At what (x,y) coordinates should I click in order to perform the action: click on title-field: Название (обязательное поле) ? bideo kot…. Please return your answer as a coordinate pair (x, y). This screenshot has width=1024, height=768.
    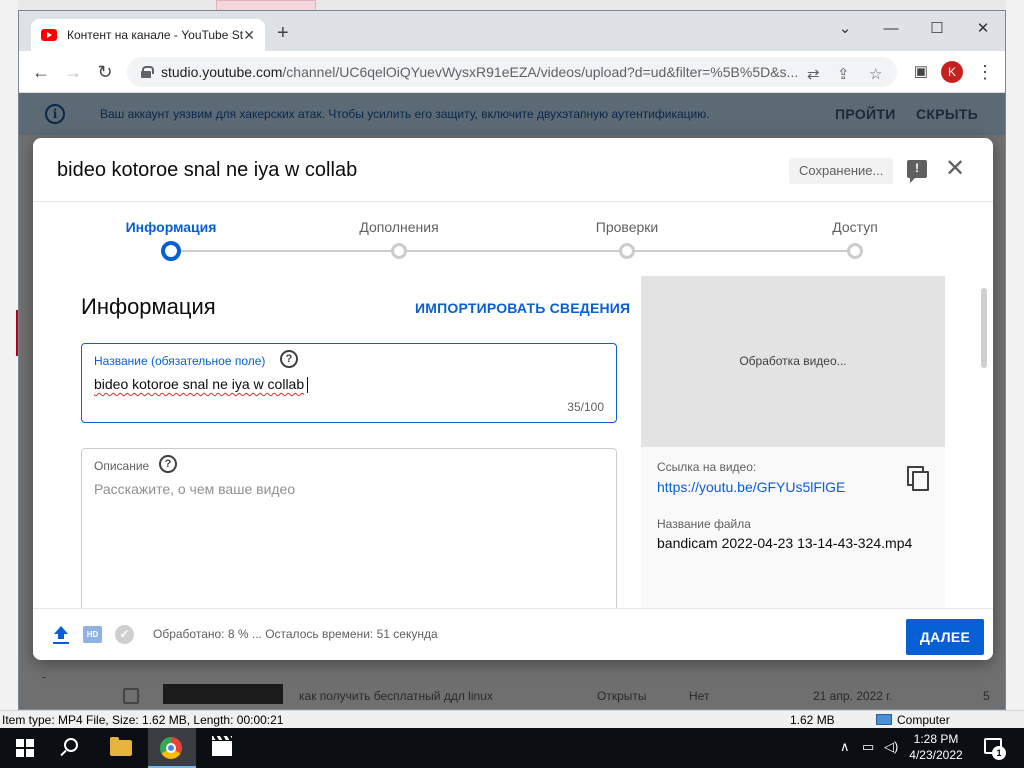
    Looking at the image, I should click on (349, 383).